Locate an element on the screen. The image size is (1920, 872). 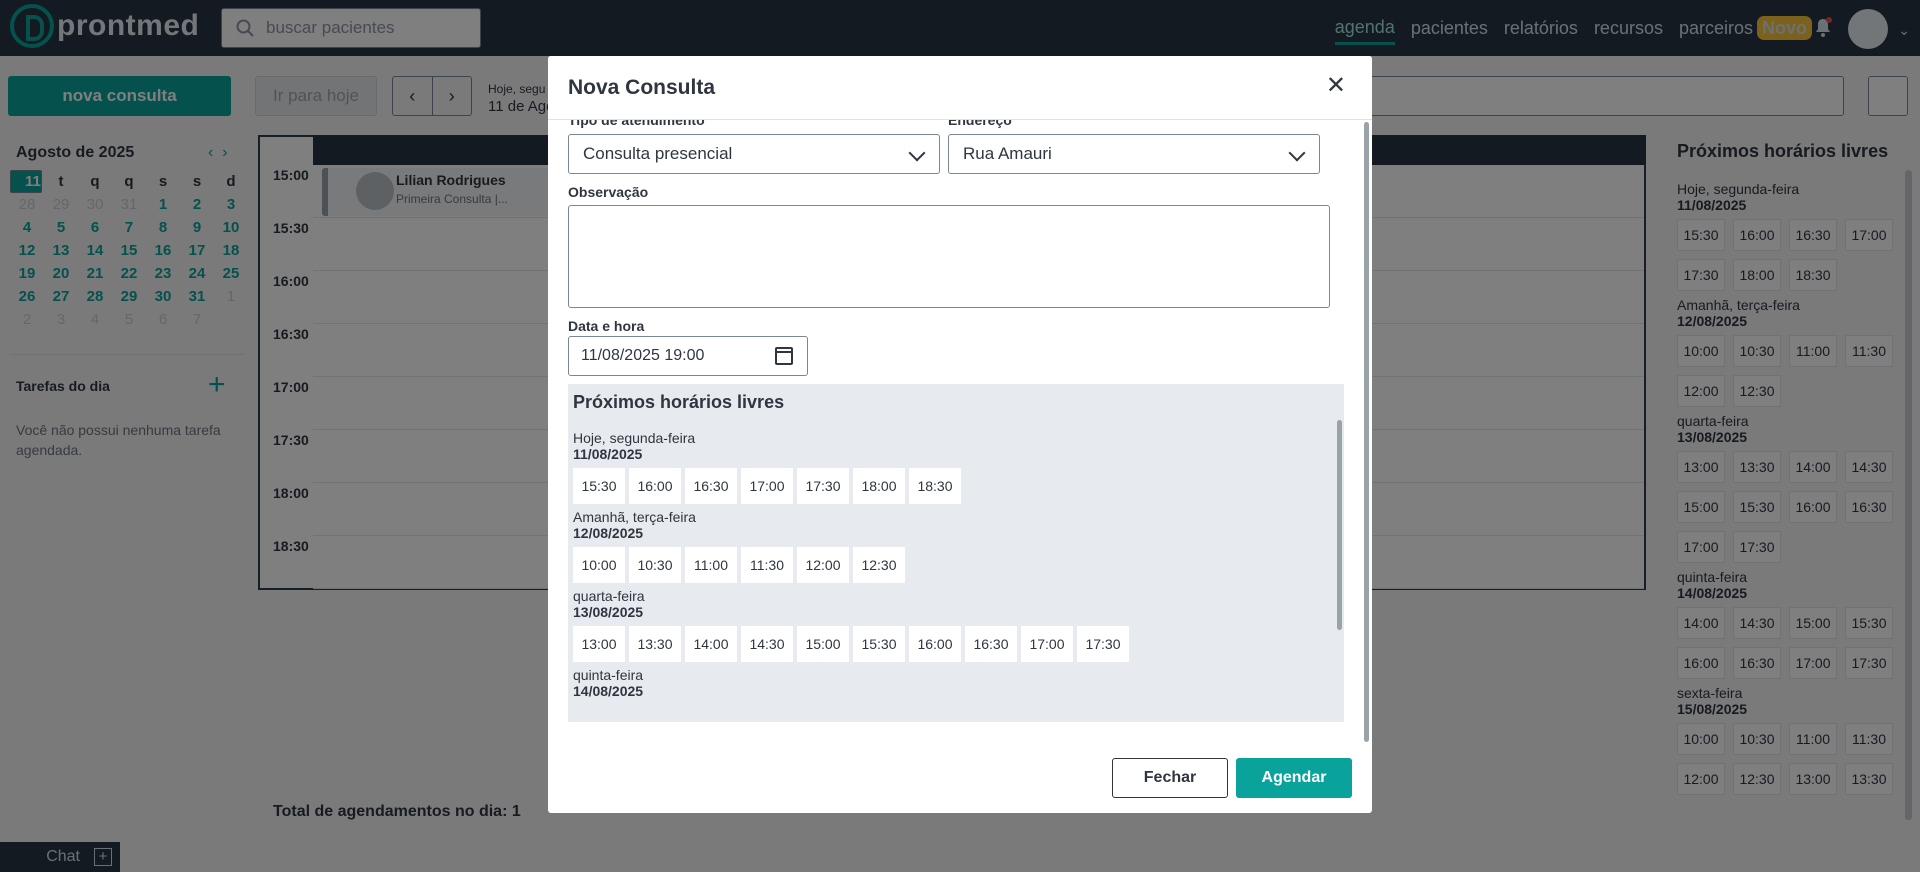
time-slot-button: 13:00 is located at coordinates (599, 644).